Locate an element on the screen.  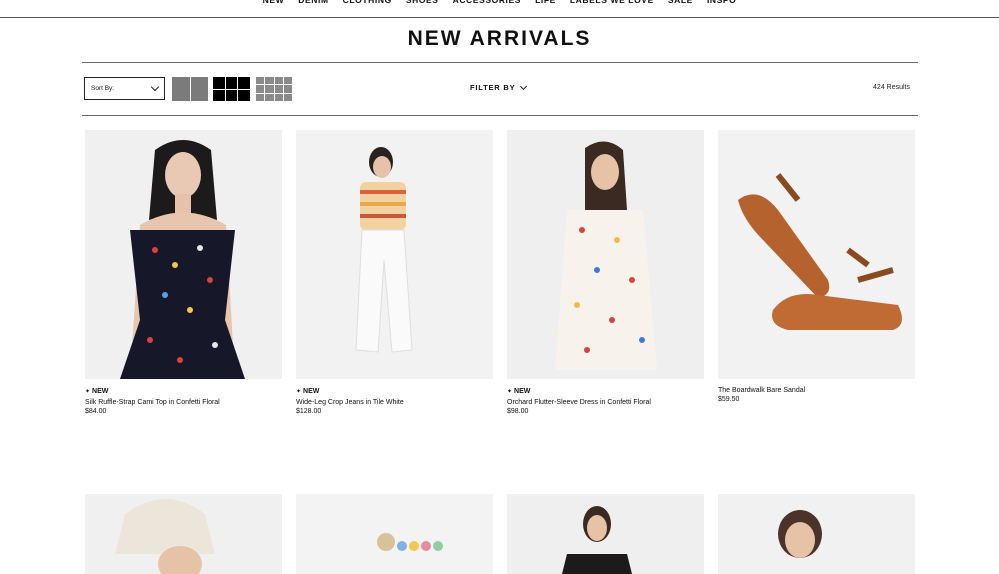
nav-item-clothing: CLOTHING is located at coordinates (367, 6).